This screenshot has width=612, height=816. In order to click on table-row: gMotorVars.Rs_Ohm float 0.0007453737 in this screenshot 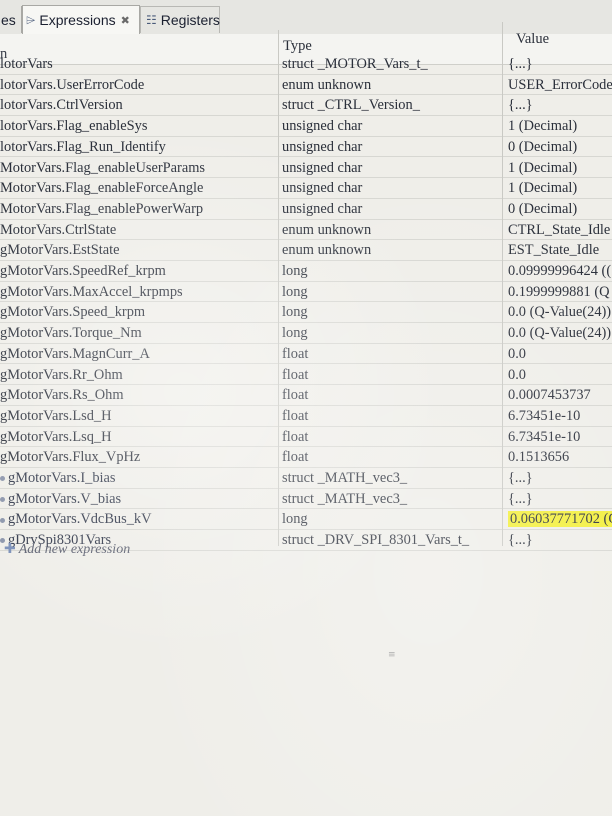, I will do `click(306, 395)`.